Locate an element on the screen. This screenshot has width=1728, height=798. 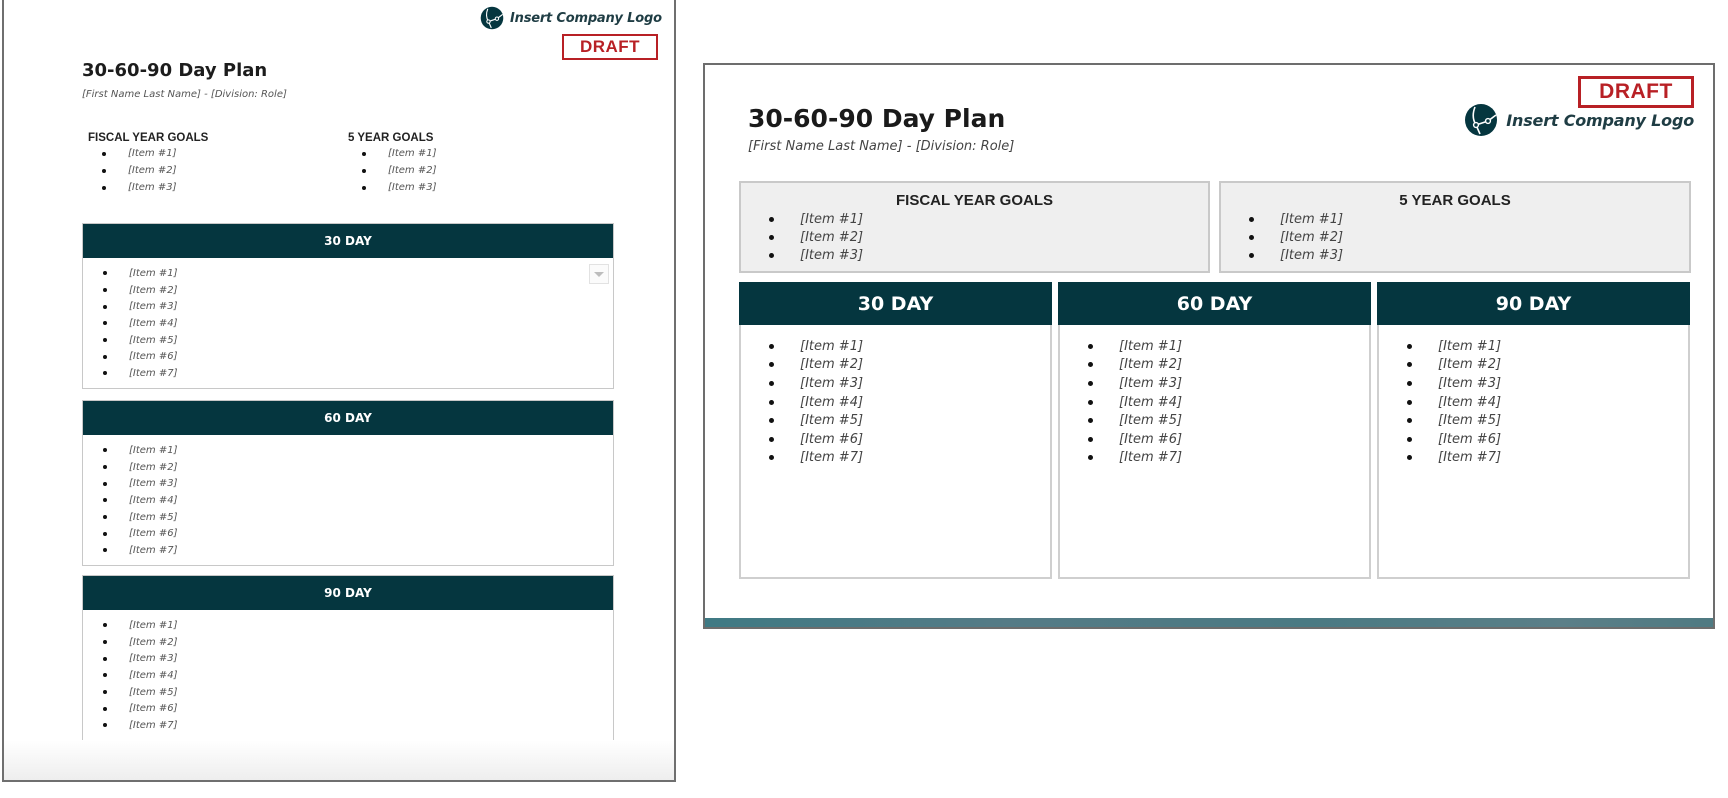
goals-heading: FISCAL YEAR GOALS is located at coordinates (148, 138).